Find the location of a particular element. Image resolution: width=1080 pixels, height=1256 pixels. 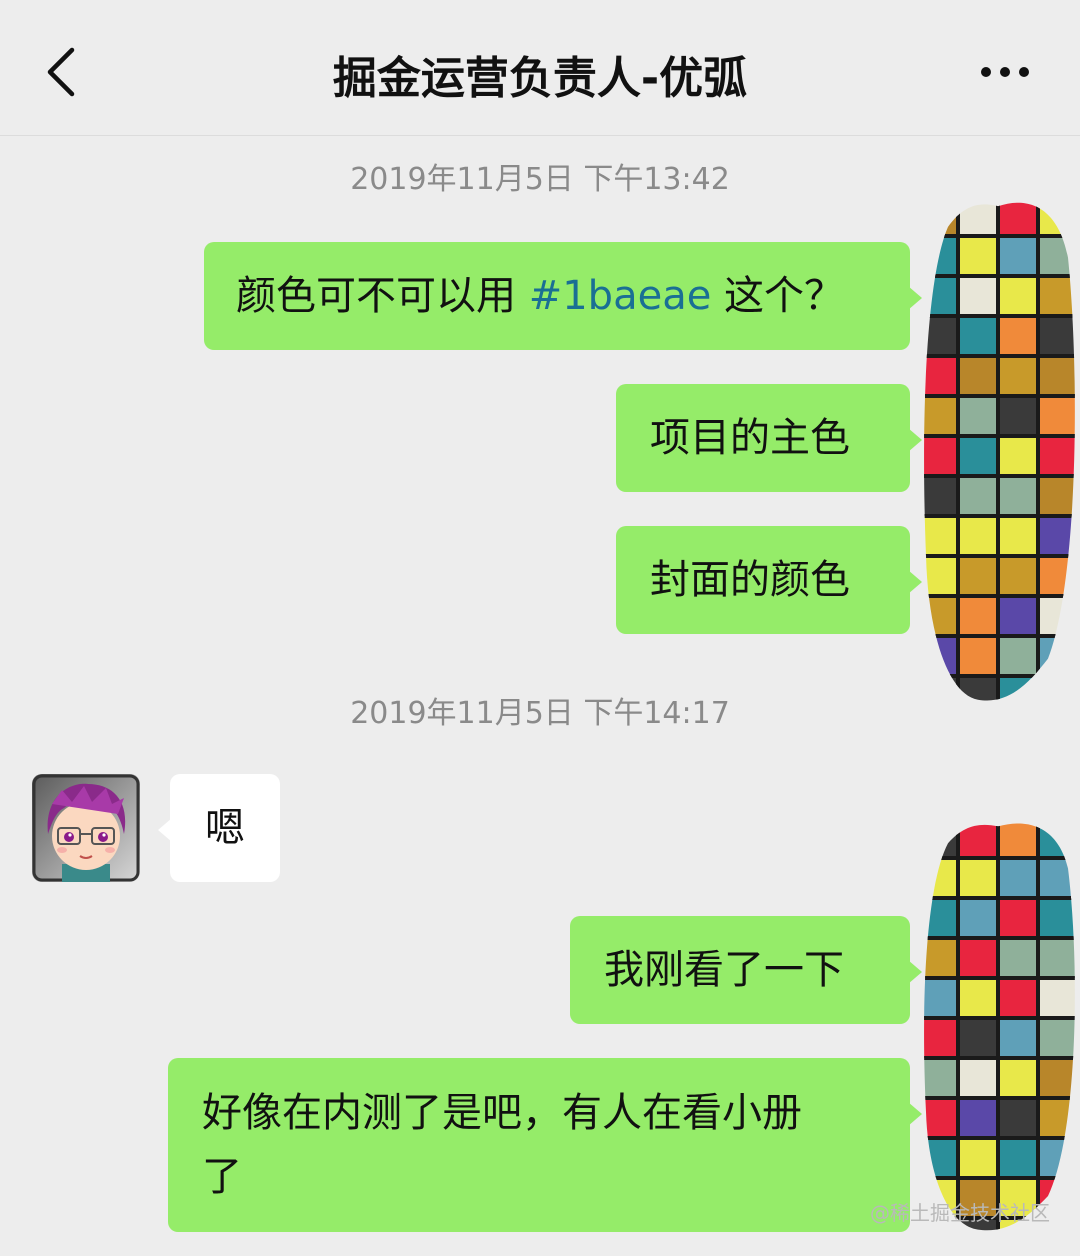

timestamp: 2019年11月5日 下午13:42 is located at coordinates (540, 179).